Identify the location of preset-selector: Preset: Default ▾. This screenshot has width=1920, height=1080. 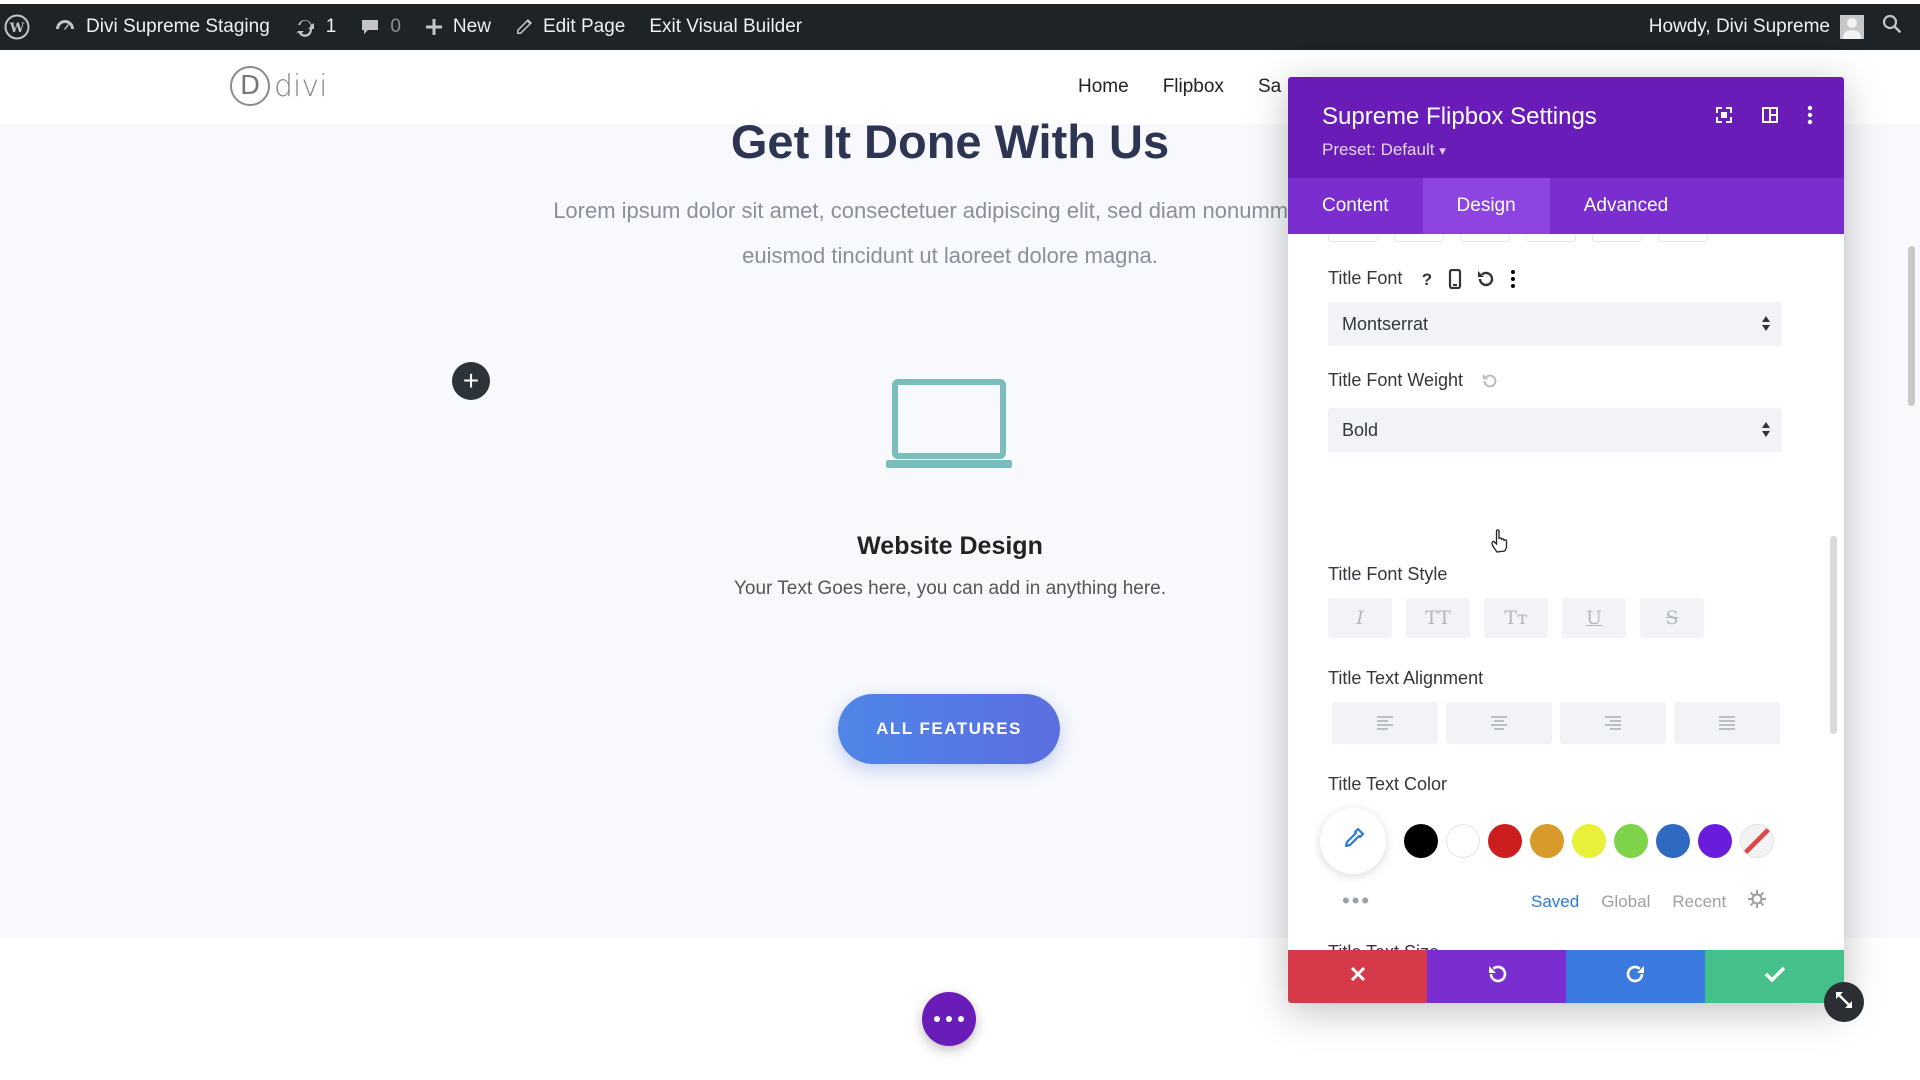
(1384, 150).